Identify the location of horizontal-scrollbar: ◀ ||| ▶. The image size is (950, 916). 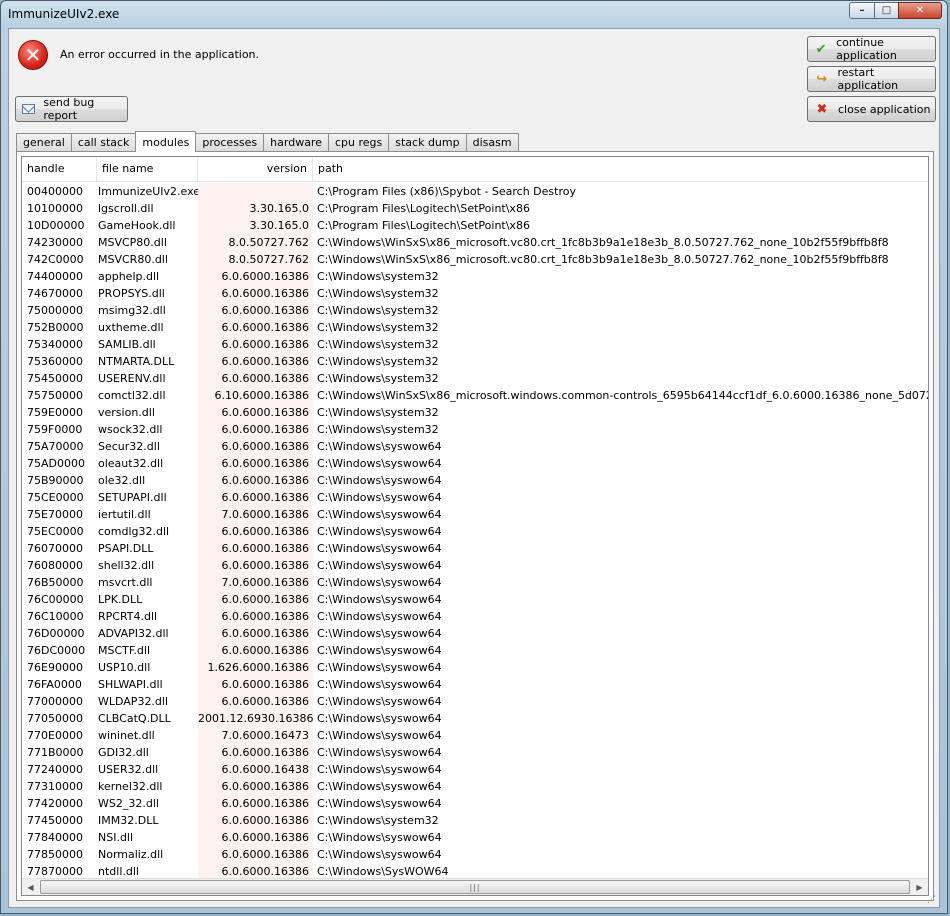
(475, 886).